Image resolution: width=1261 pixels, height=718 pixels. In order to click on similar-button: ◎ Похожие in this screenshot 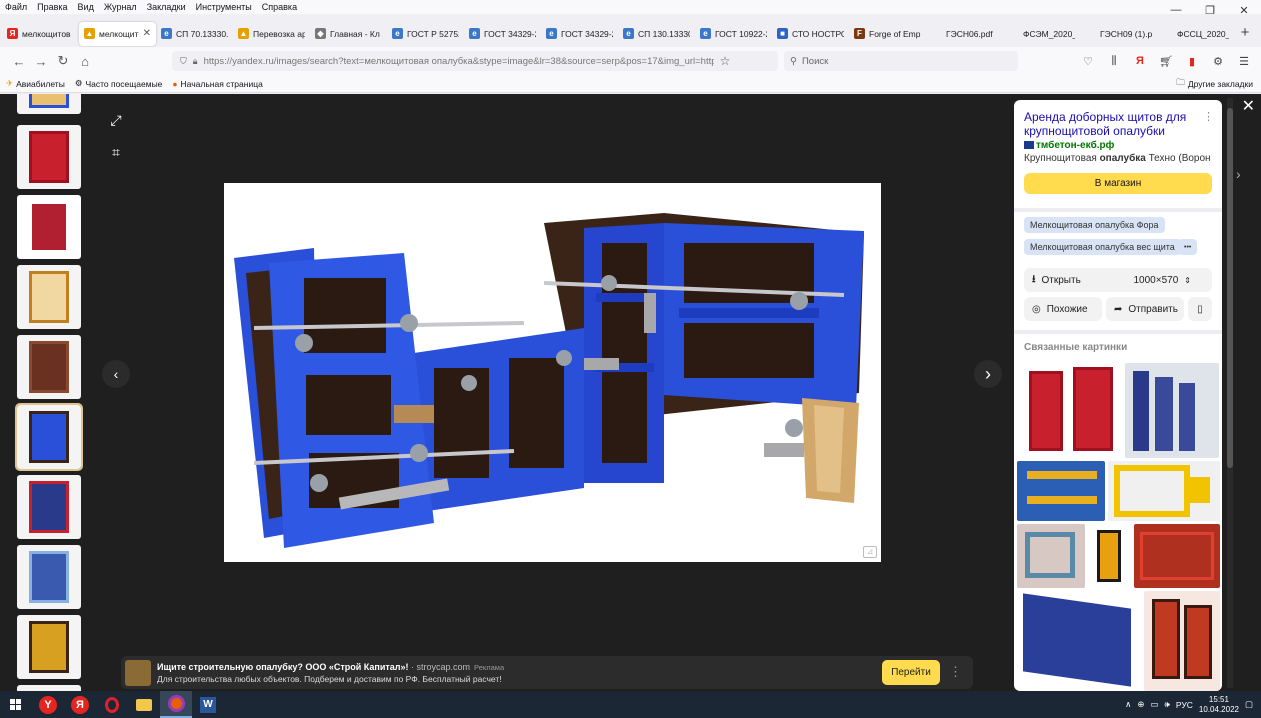, I will do `click(1063, 309)`.